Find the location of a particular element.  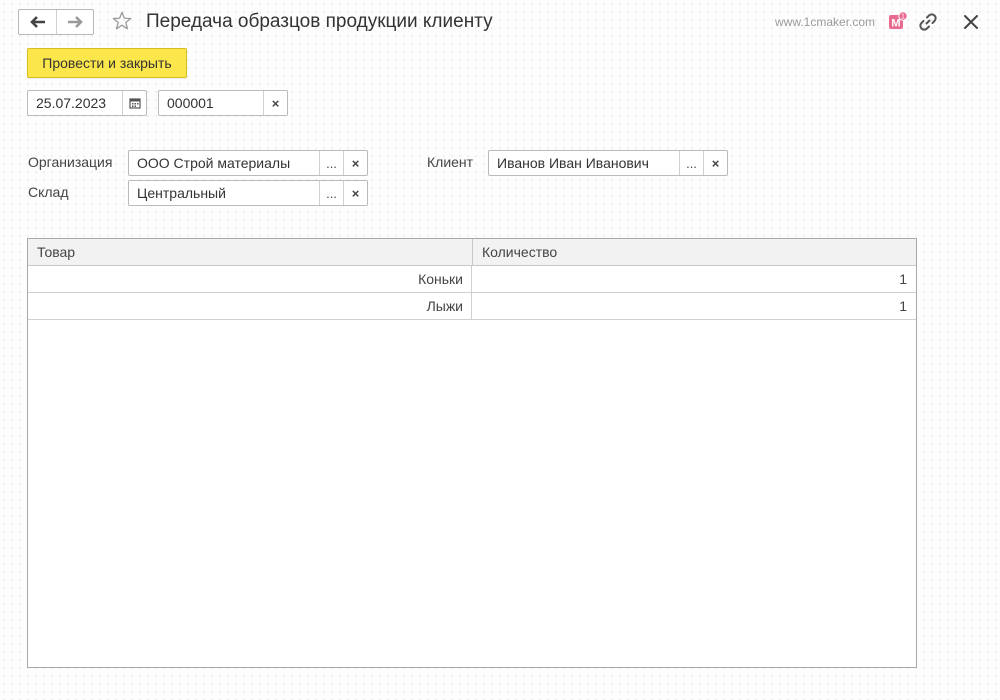

navigation-buttons is located at coordinates (56, 22).